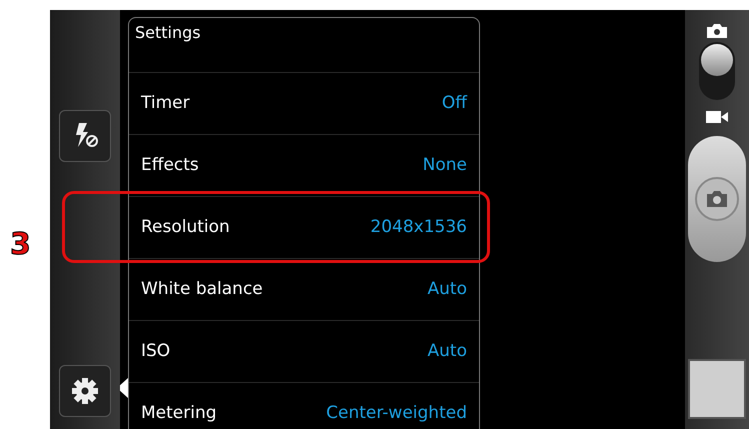 This screenshot has height=429, width=749. What do you see at coordinates (165, 103) in the screenshot?
I see `setting-label: Timer` at bounding box center [165, 103].